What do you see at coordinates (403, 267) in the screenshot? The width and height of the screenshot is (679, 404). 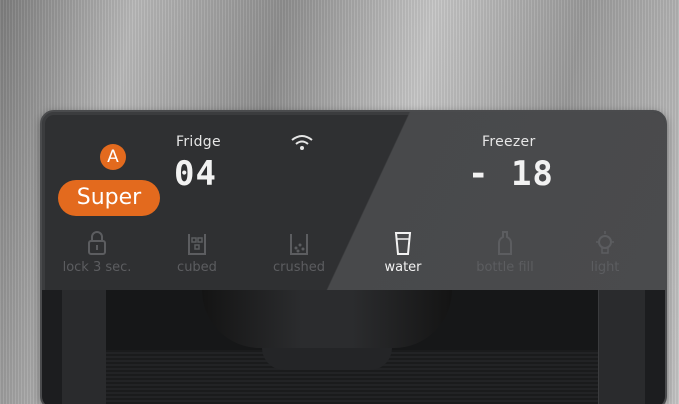 I see `function-label: water` at bounding box center [403, 267].